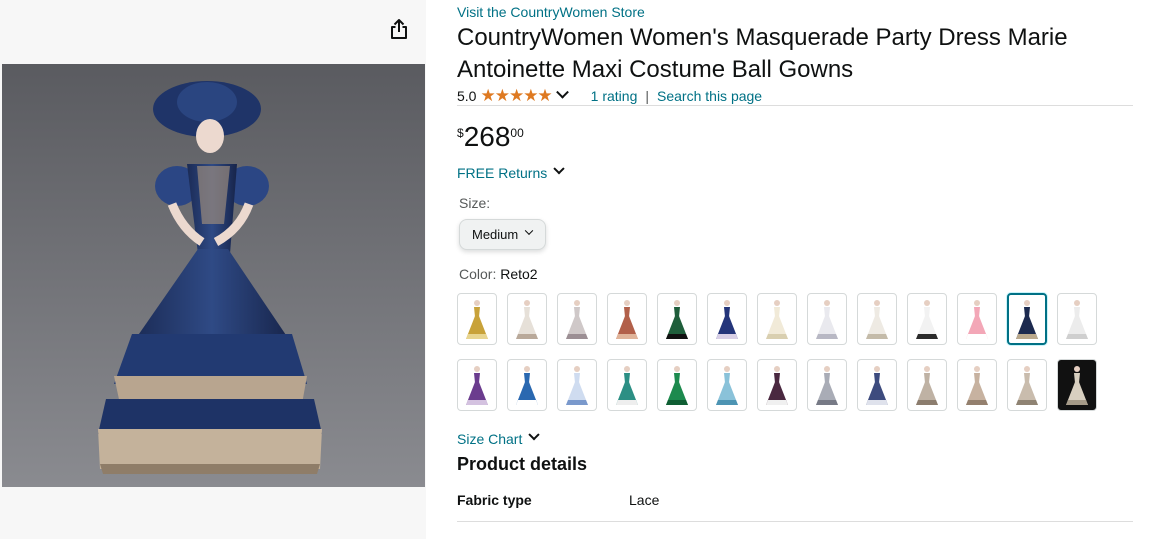 The image size is (1172, 539). I want to click on fabric-type-label: Fabric type, so click(494, 500).